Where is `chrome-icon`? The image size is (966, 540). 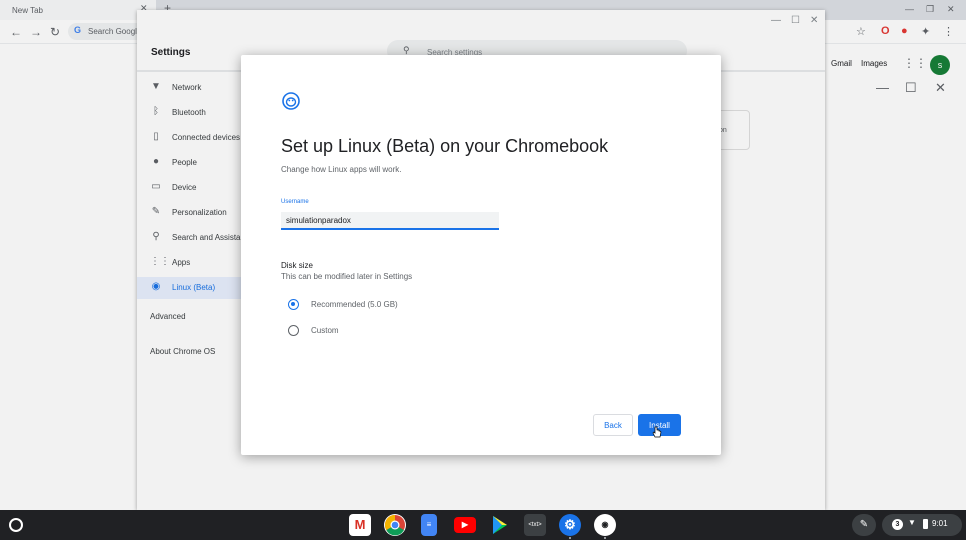 chrome-icon is located at coordinates (395, 525).